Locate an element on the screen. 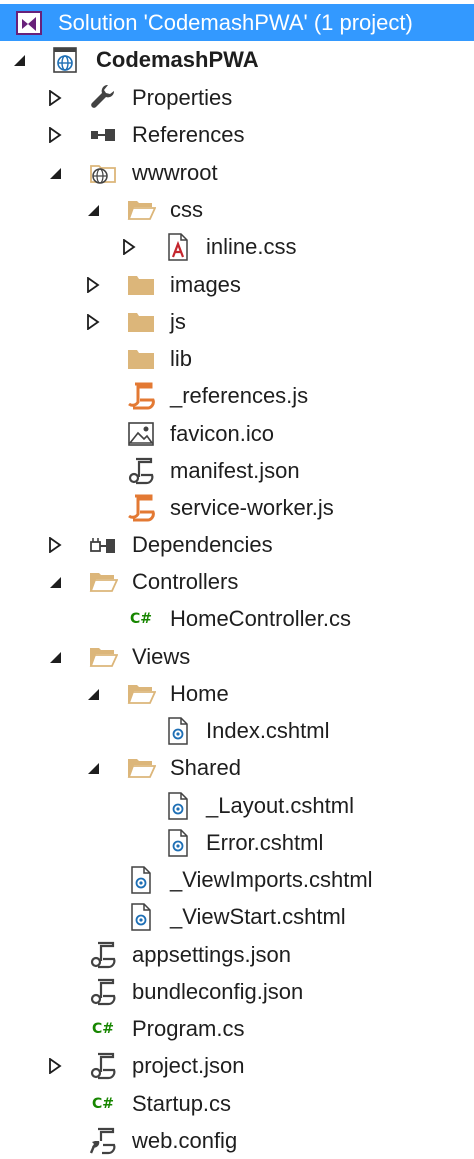 This screenshot has height=1159, width=474. tree-row-label: Shared is located at coordinates (205, 767).